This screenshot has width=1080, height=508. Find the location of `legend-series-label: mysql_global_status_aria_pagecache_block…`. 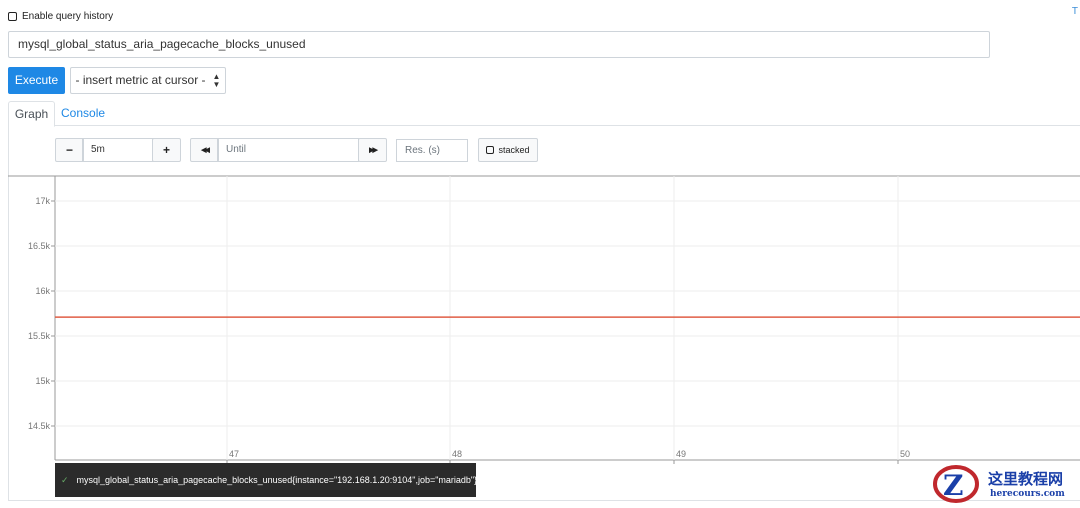

legend-series-label: mysql_global_status_aria_pagecache_block… is located at coordinates (277, 480).